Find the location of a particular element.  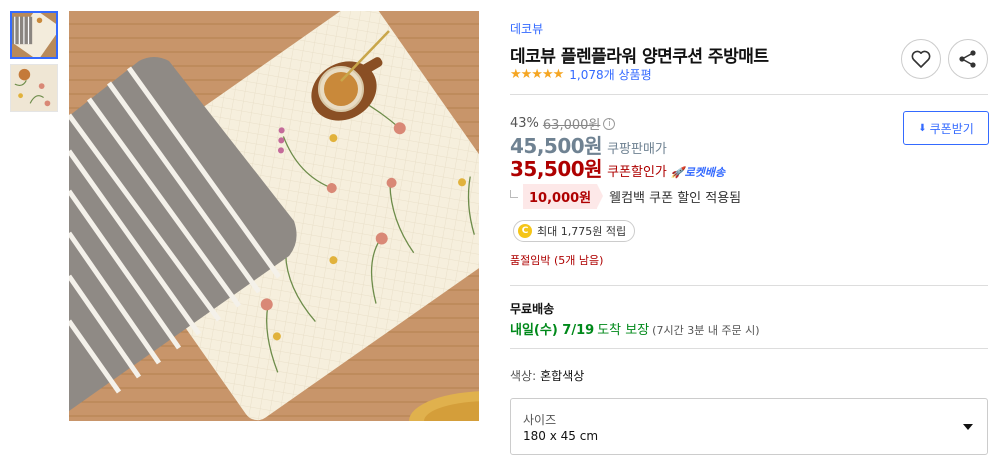

brand-link: 데코뷰 is located at coordinates (526, 28).